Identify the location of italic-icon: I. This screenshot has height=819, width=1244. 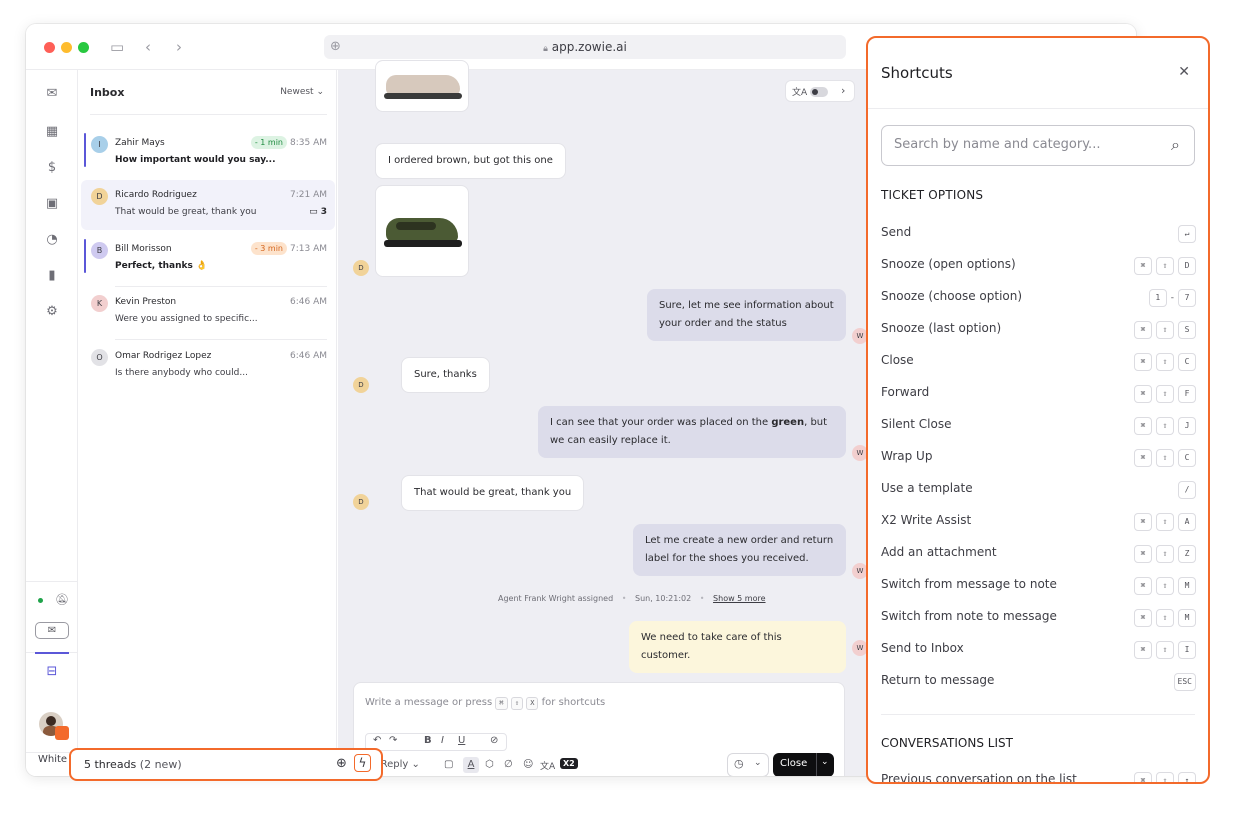
(442, 740).